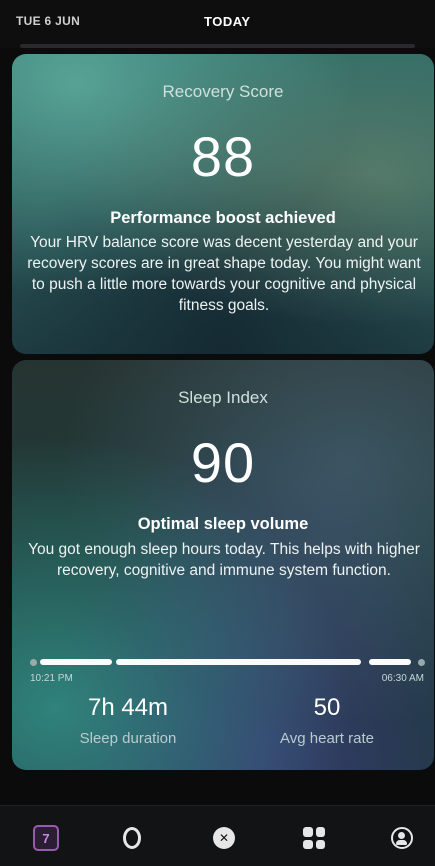 The width and height of the screenshot is (435, 866). I want to click on sleep-score-value: 90, so click(223, 462).